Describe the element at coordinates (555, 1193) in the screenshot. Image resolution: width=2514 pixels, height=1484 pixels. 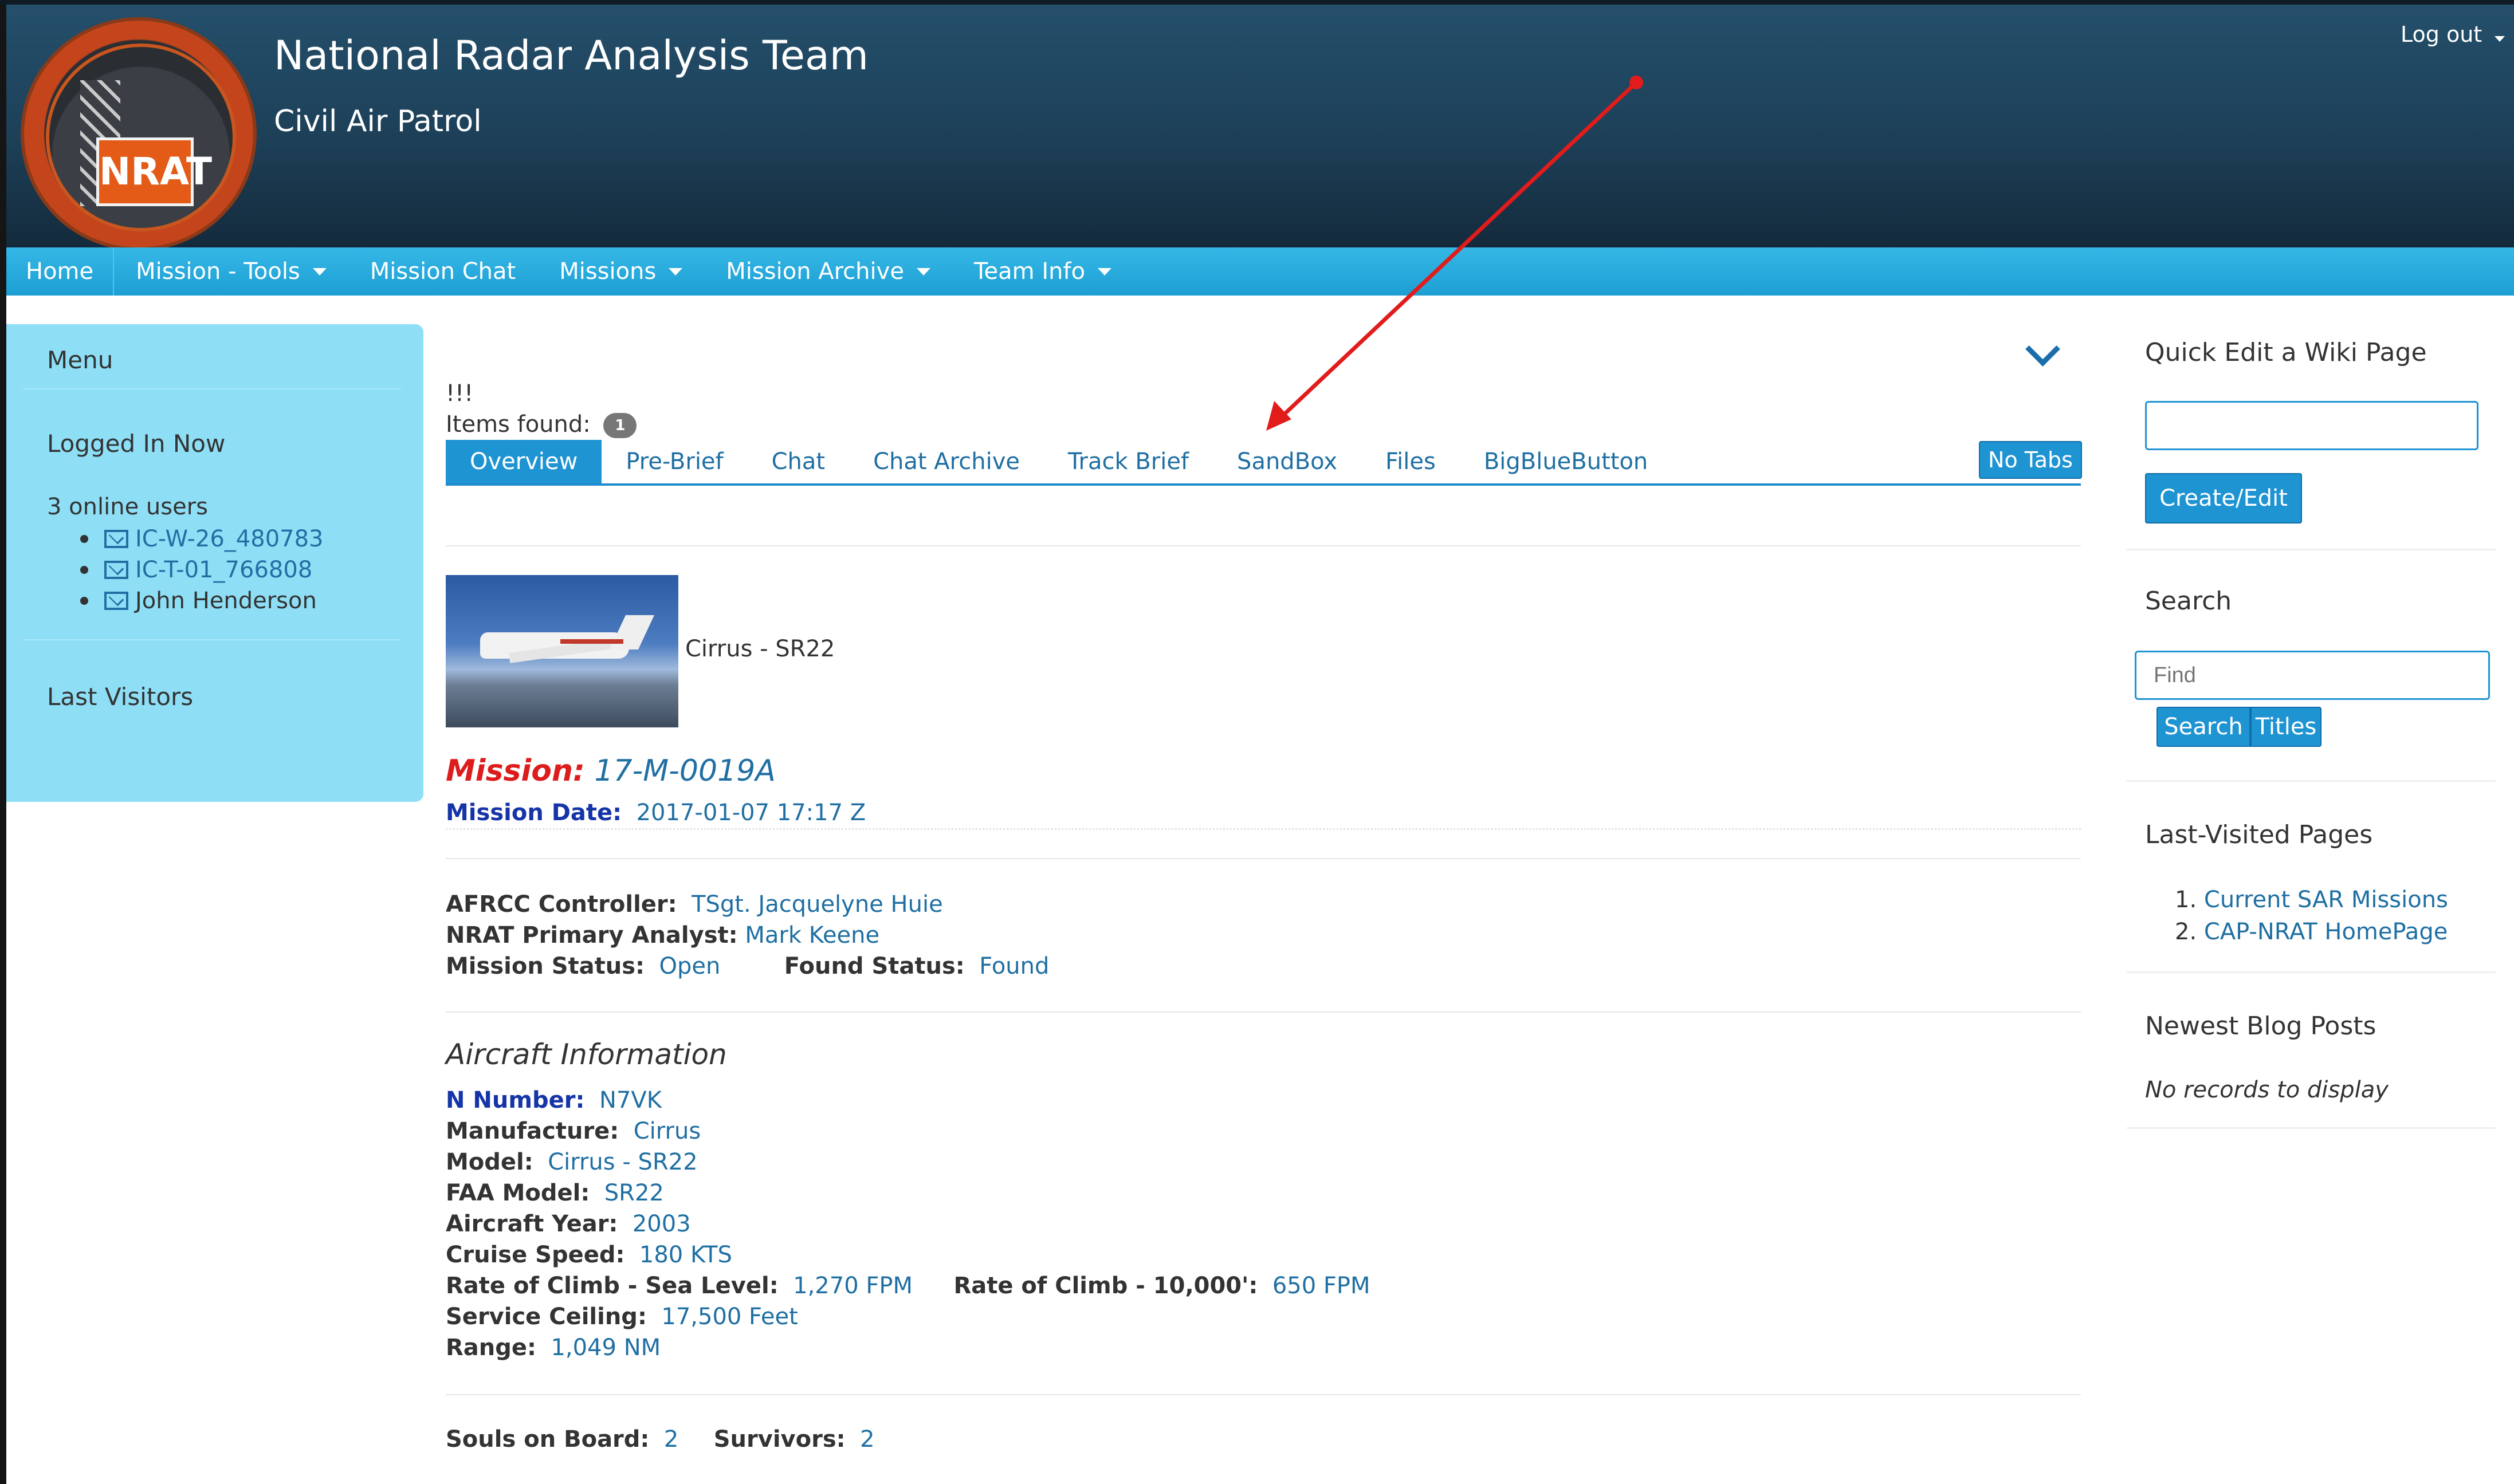
I see `faa-model-row: FAA Model: SR22` at that location.